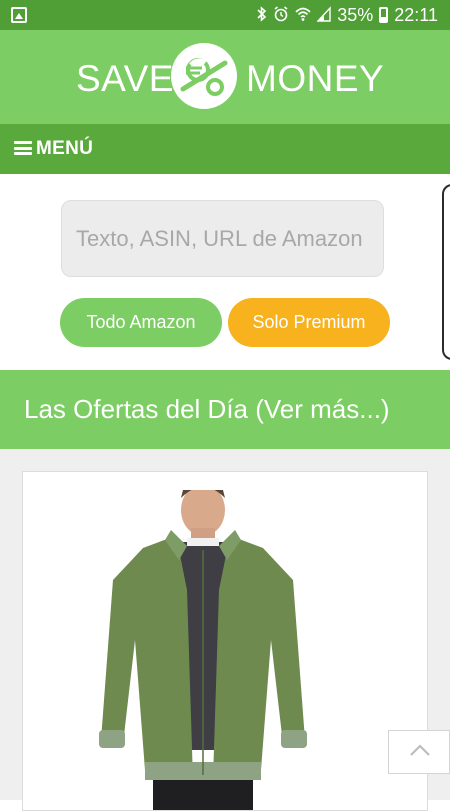 This screenshot has height=811, width=450. I want to click on battery-icon, so click(384, 15).